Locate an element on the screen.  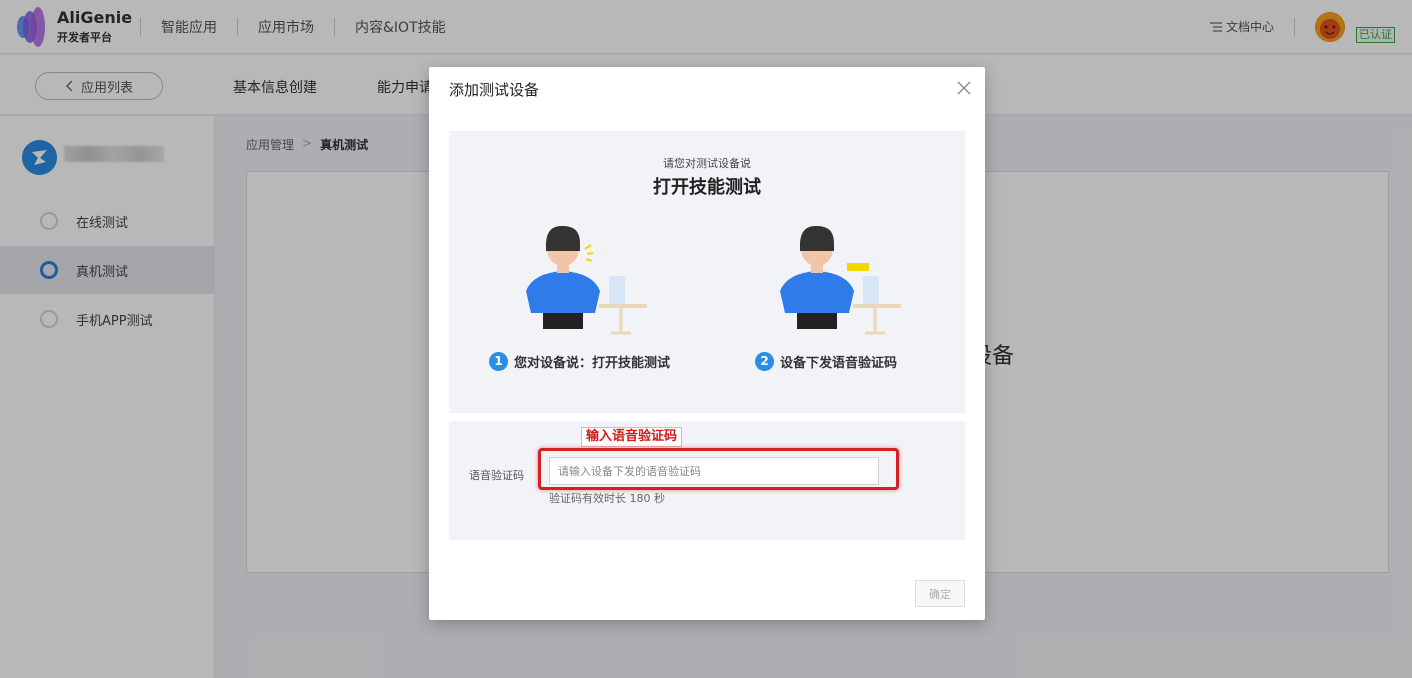
annotation-label: 输入语音验证码 is located at coordinates (632, 437).